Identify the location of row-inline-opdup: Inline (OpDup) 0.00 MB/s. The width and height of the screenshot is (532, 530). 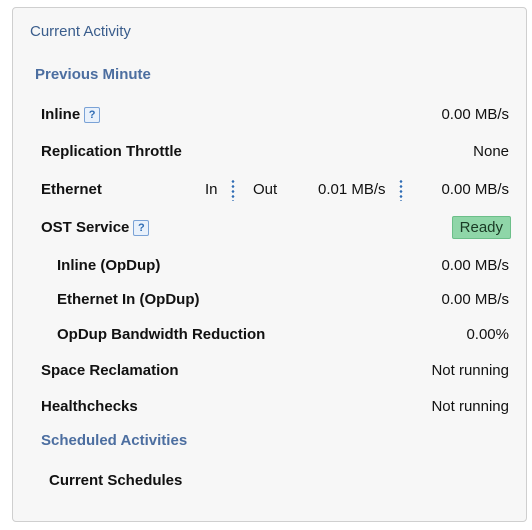
(269, 268).